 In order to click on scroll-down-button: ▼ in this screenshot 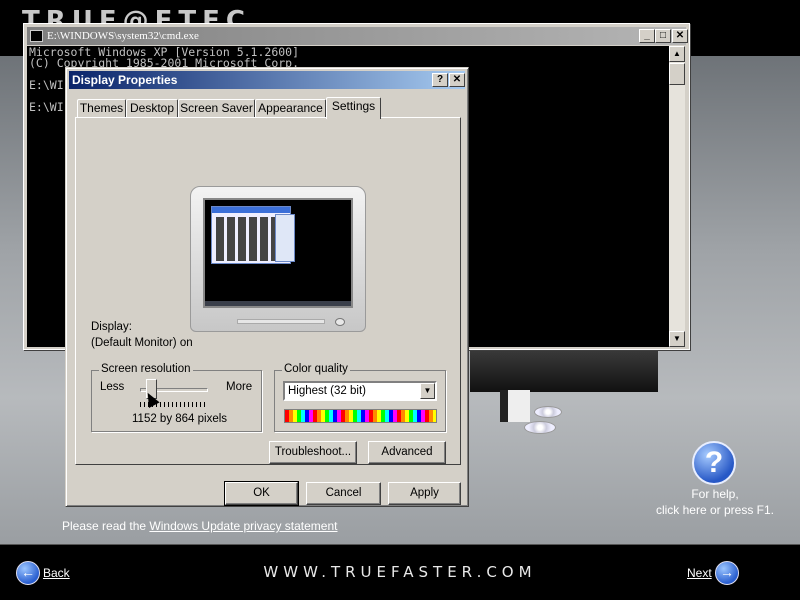, I will do `click(677, 339)`.